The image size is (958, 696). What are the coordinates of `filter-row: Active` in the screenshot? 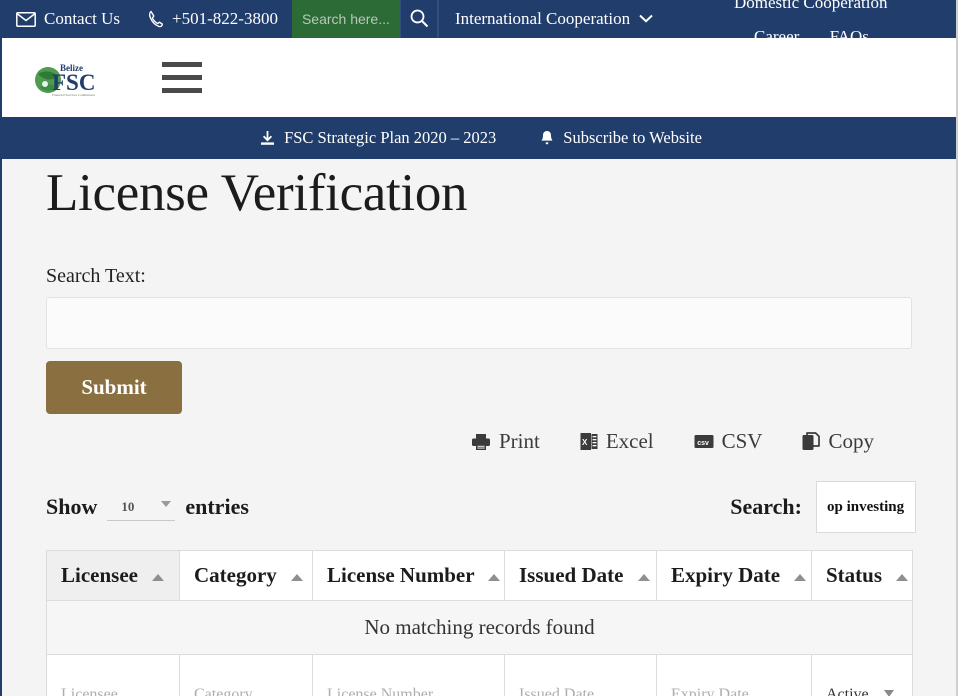 It's located at (479, 675).